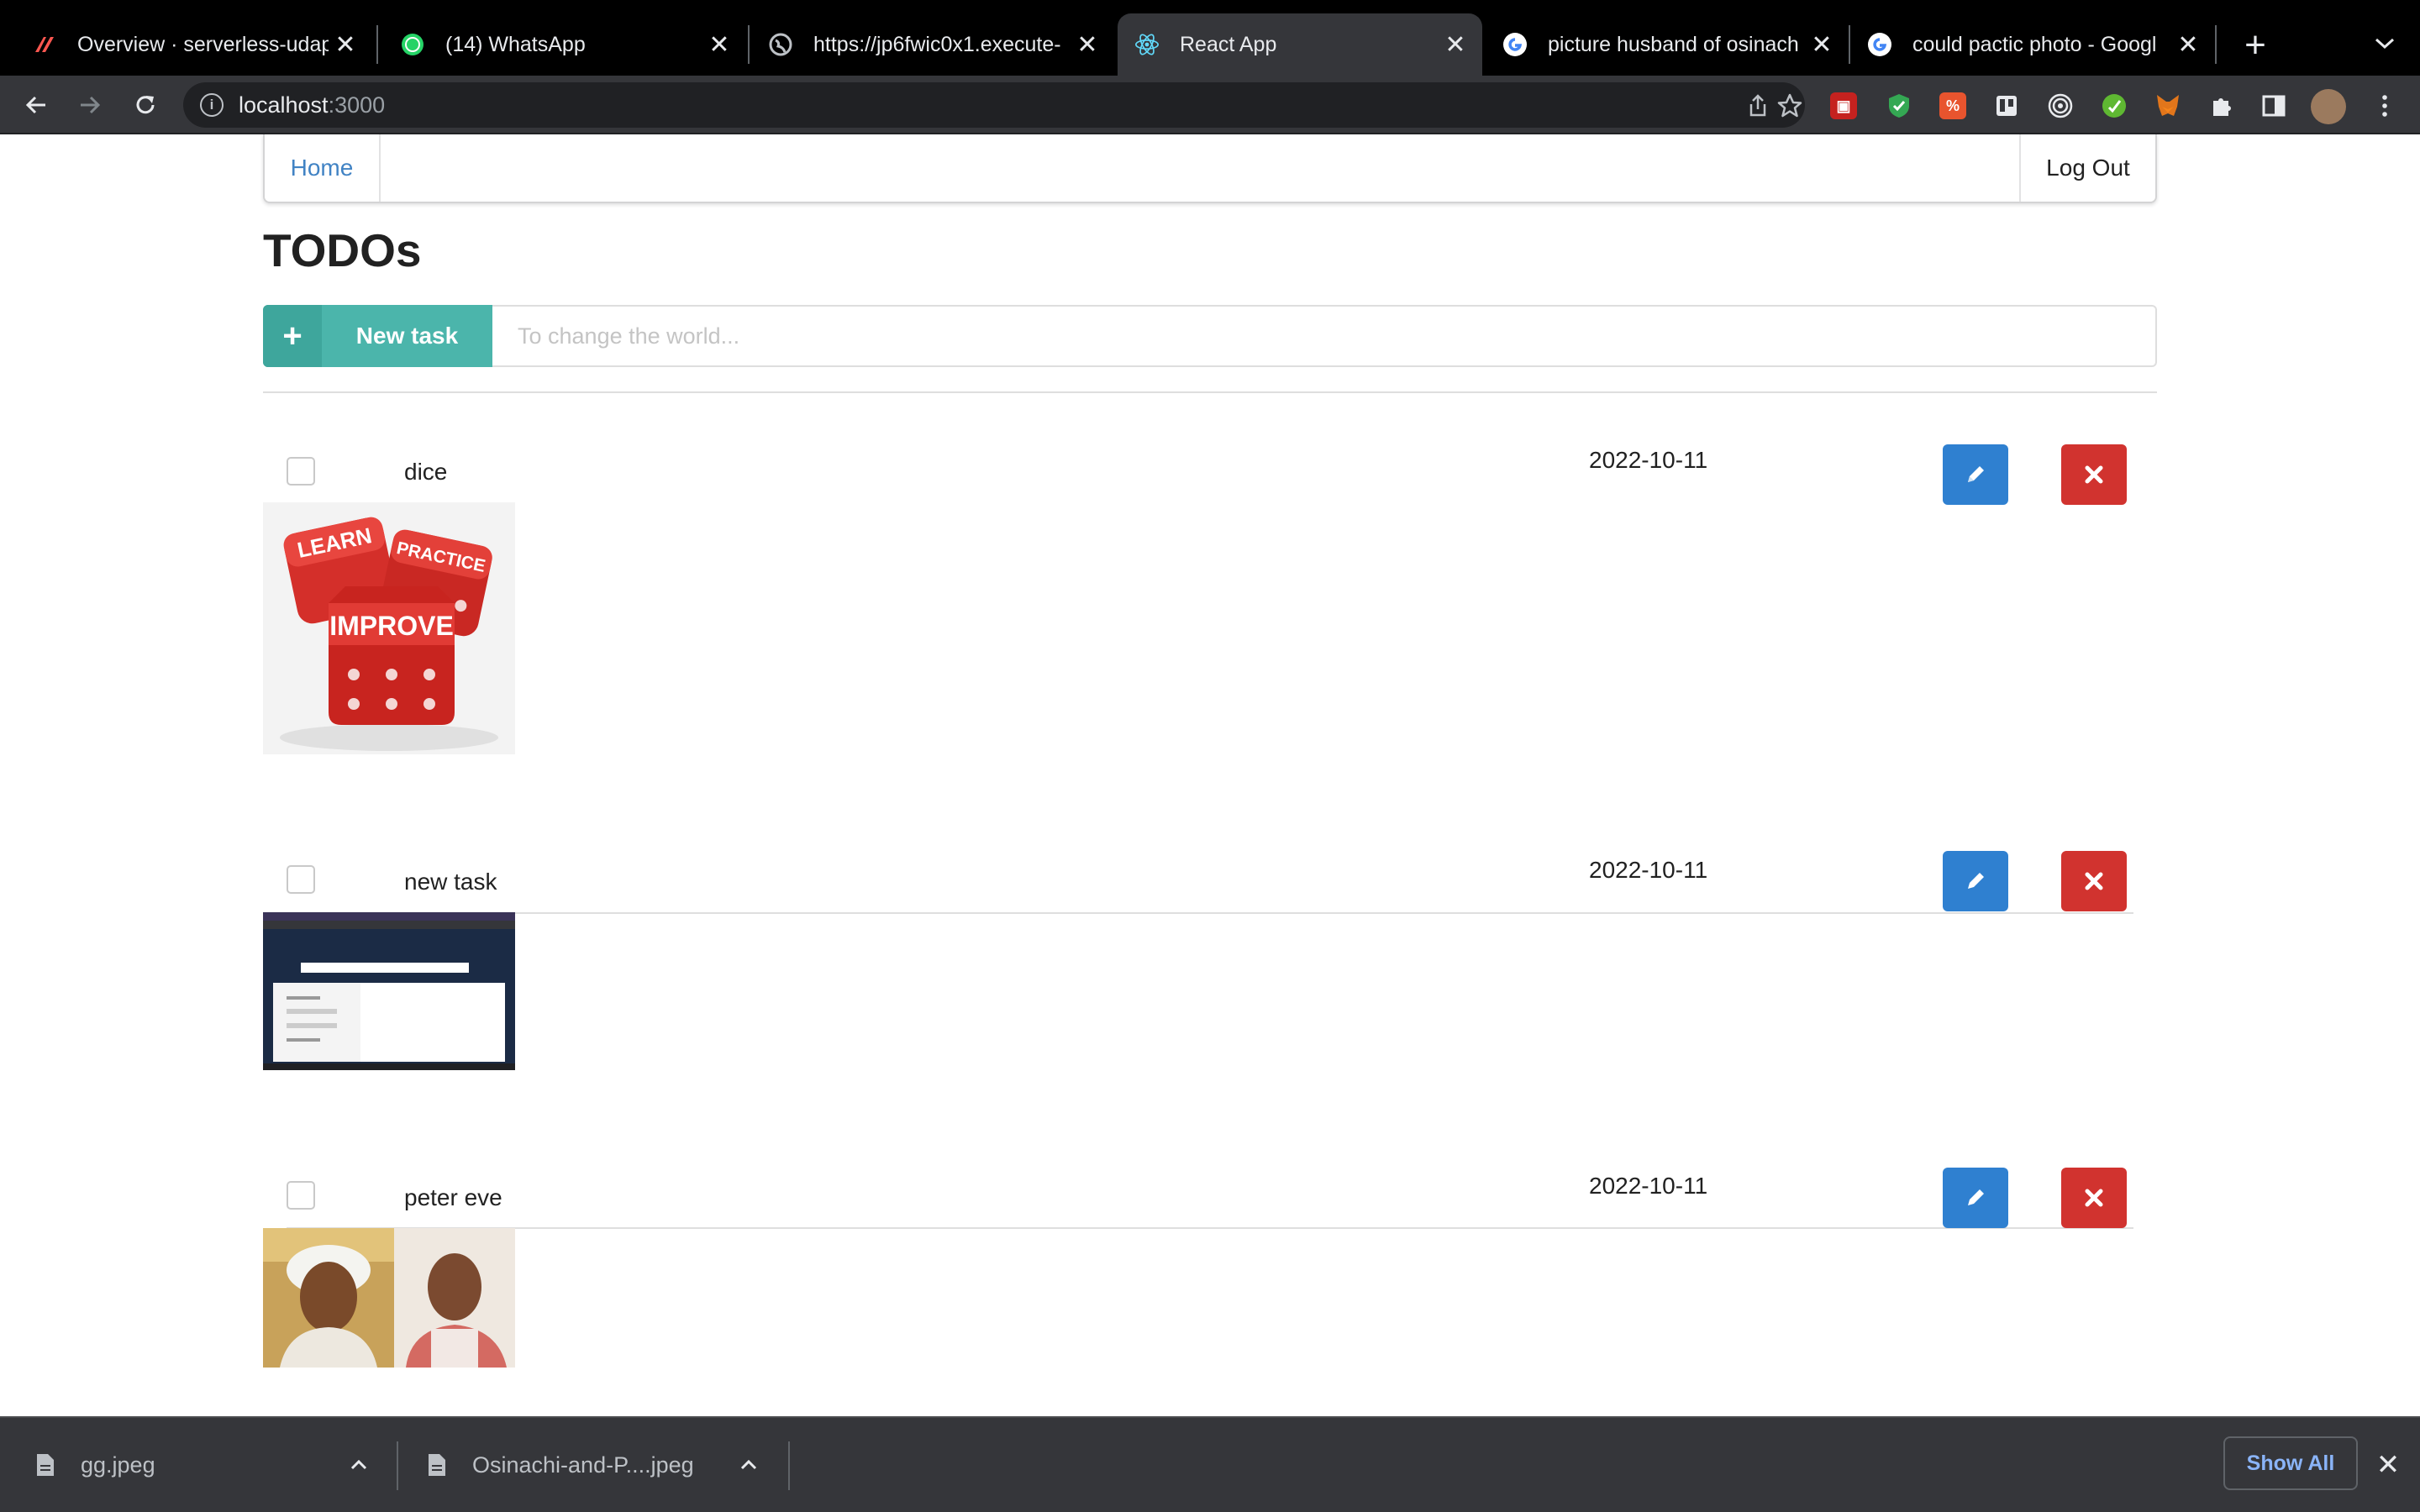 The image size is (2420, 1512). I want to click on extension-trello-icon, so click(2006, 105).